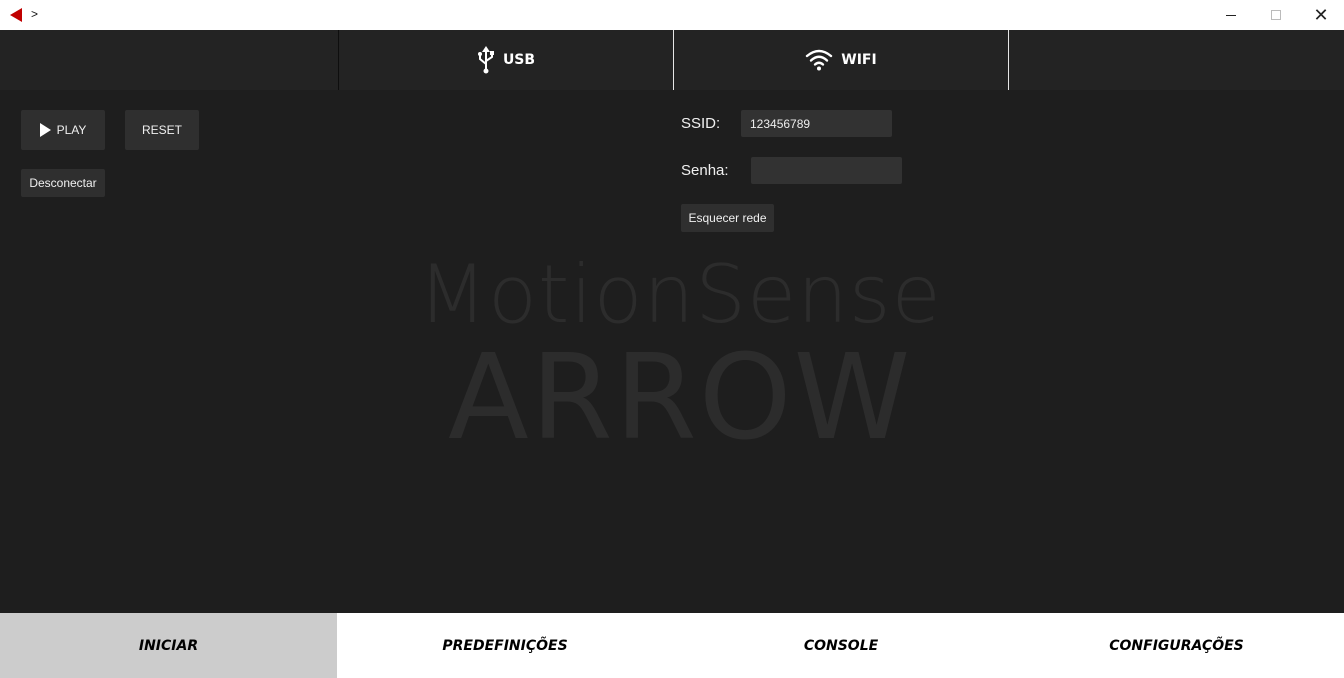 This screenshot has width=1344, height=678. What do you see at coordinates (826, 170) in the screenshot?
I see `password-field` at bounding box center [826, 170].